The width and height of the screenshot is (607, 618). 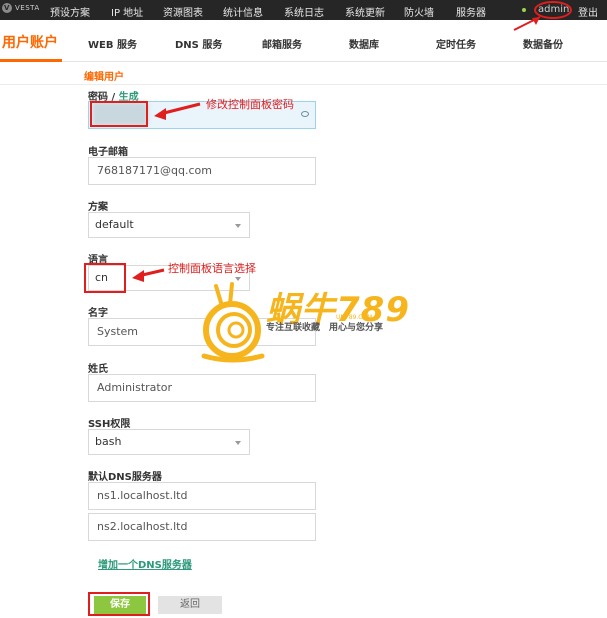 What do you see at coordinates (190, 605) in the screenshot?
I see `back-button: 返回` at bounding box center [190, 605].